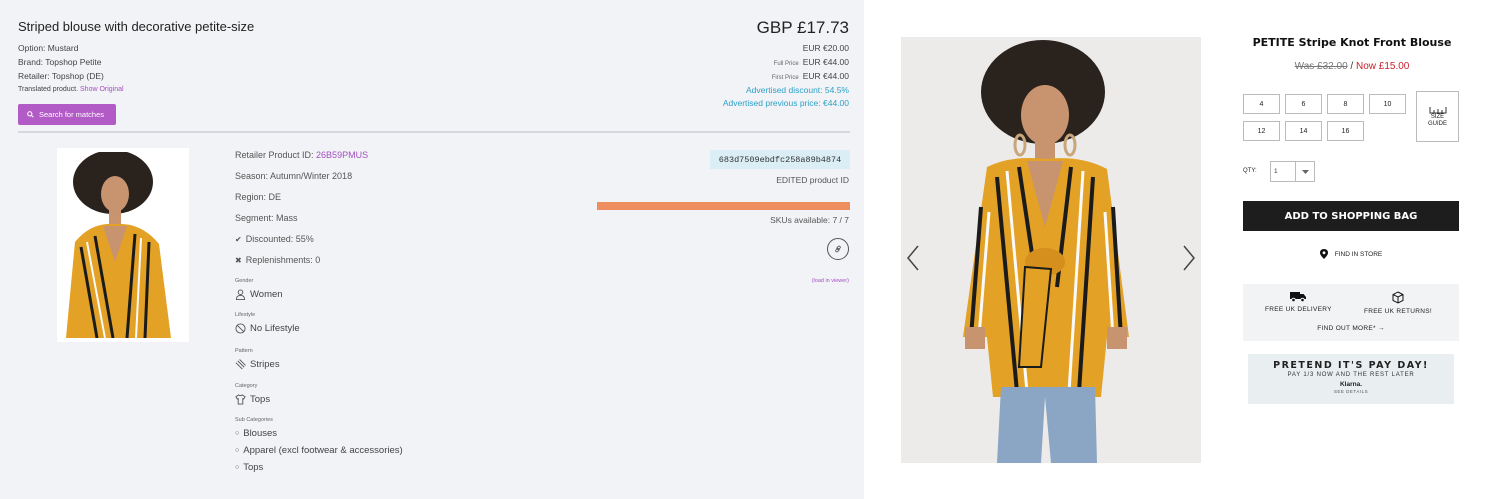 Image resolution: width=1493 pixels, height=499 pixels. I want to click on sub-category-item: ○ Tops, so click(249, 467).